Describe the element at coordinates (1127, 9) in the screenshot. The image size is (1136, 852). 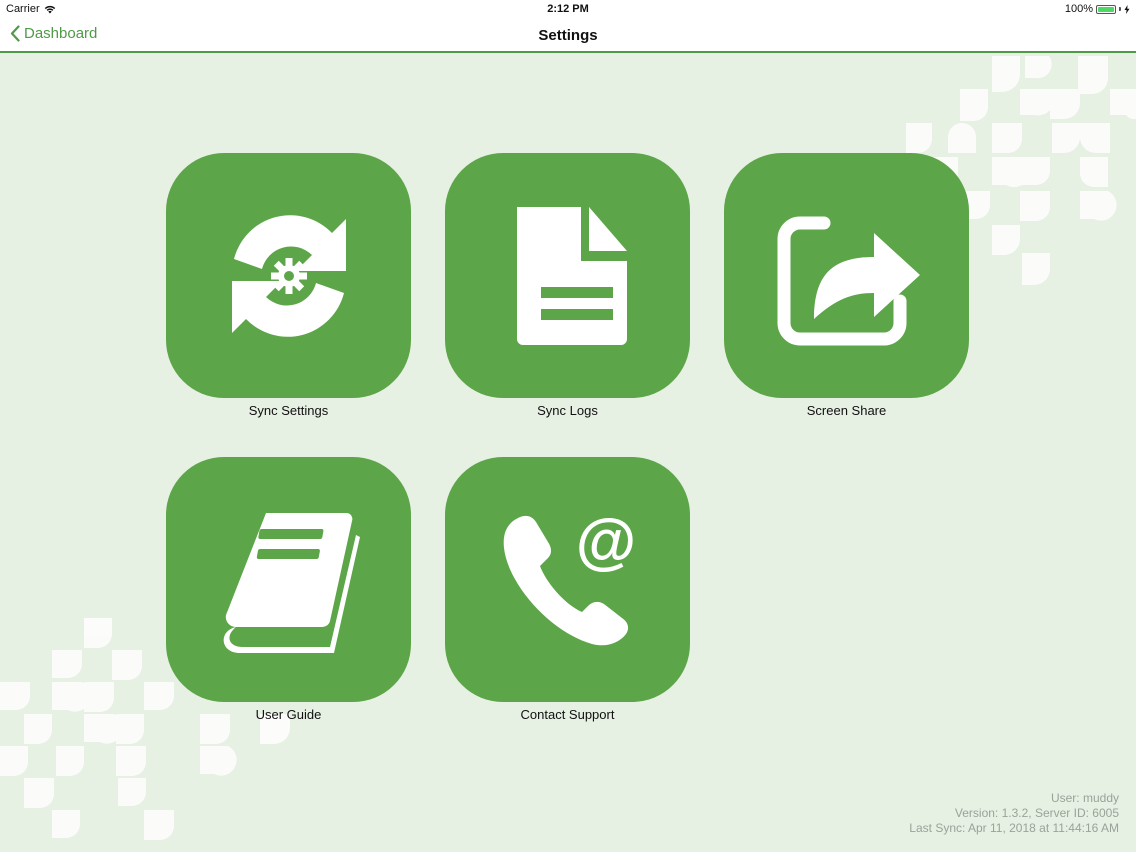
I see `charging-icon` at that location.